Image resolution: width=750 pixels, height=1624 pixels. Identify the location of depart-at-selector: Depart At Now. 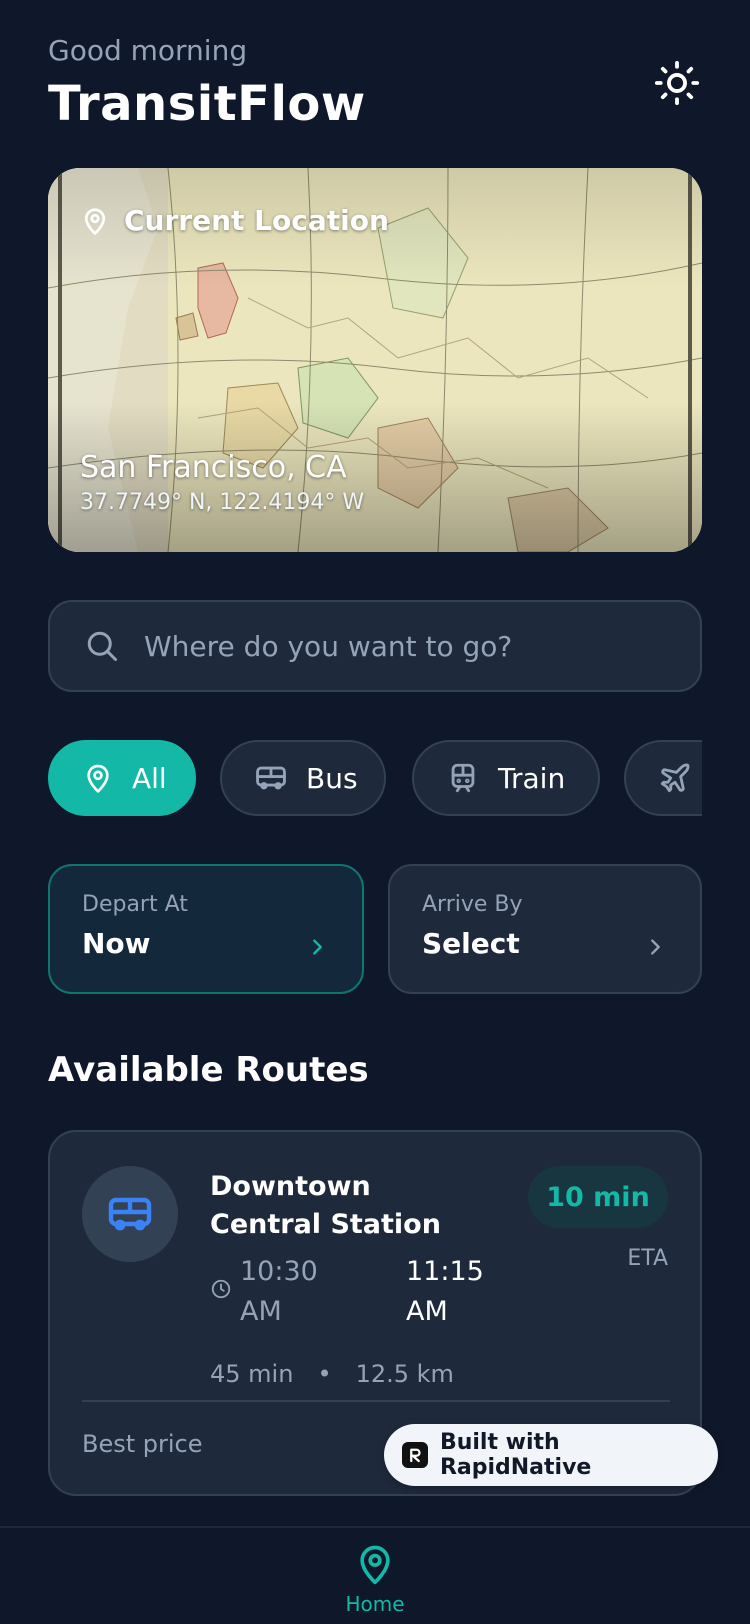
(206, 929).